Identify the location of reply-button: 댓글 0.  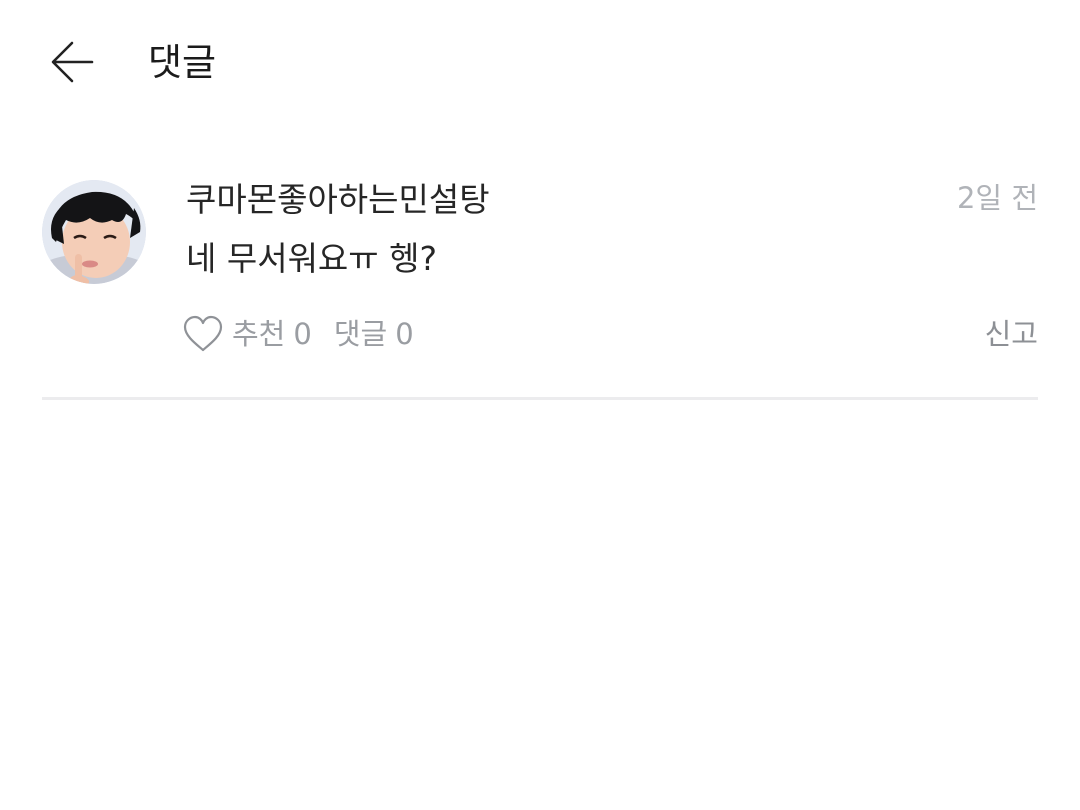
(374, 334).